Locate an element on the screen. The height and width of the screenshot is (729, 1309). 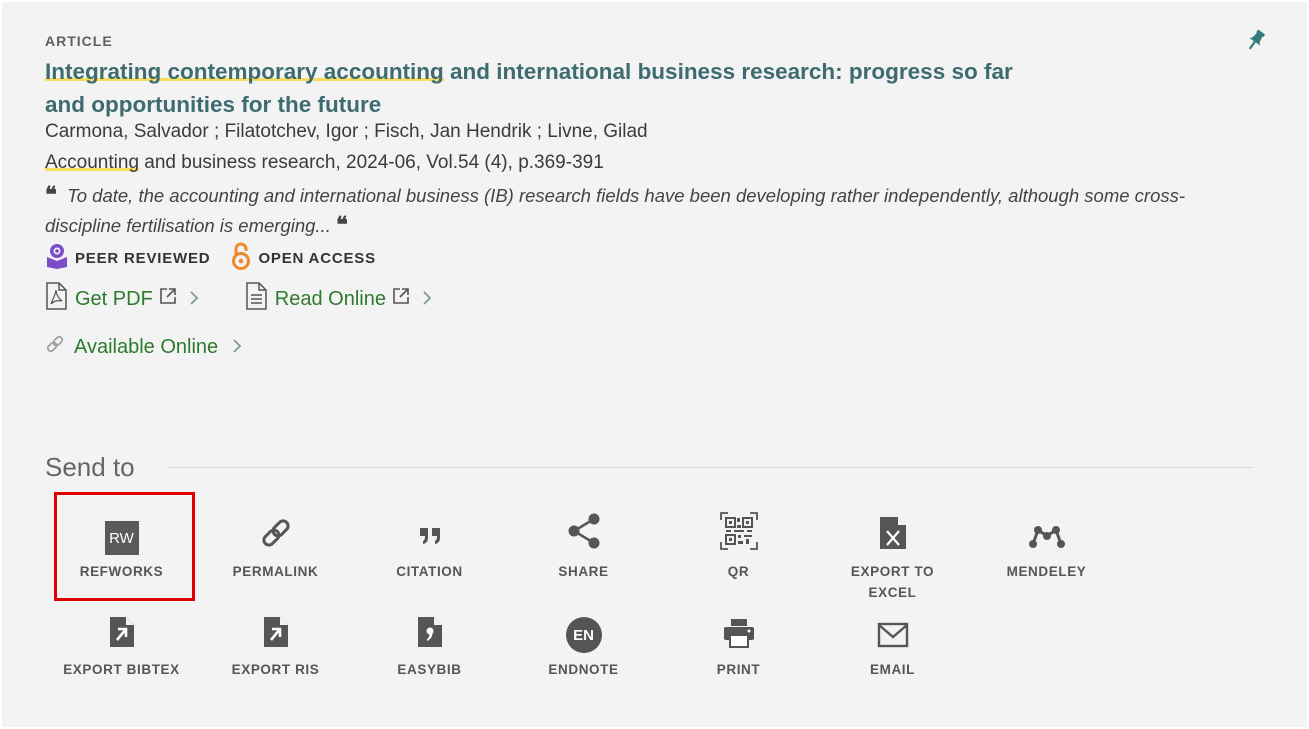
source-highlight: Accounting is located at coordinates (92, 162).